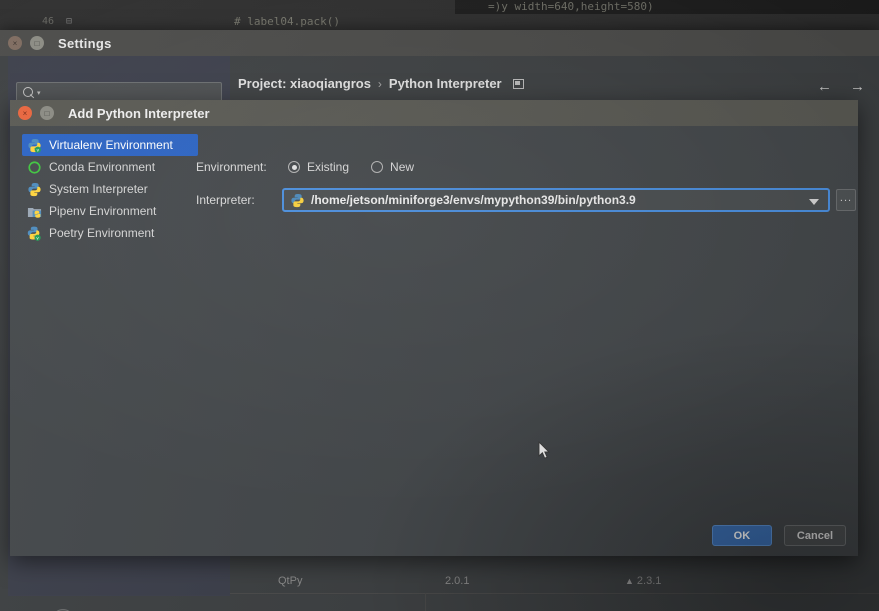 Image resolution: width=879 pixels, height=611 pixels. I want to click on env-type-label: Pipenv Environment, so click(103, 211).